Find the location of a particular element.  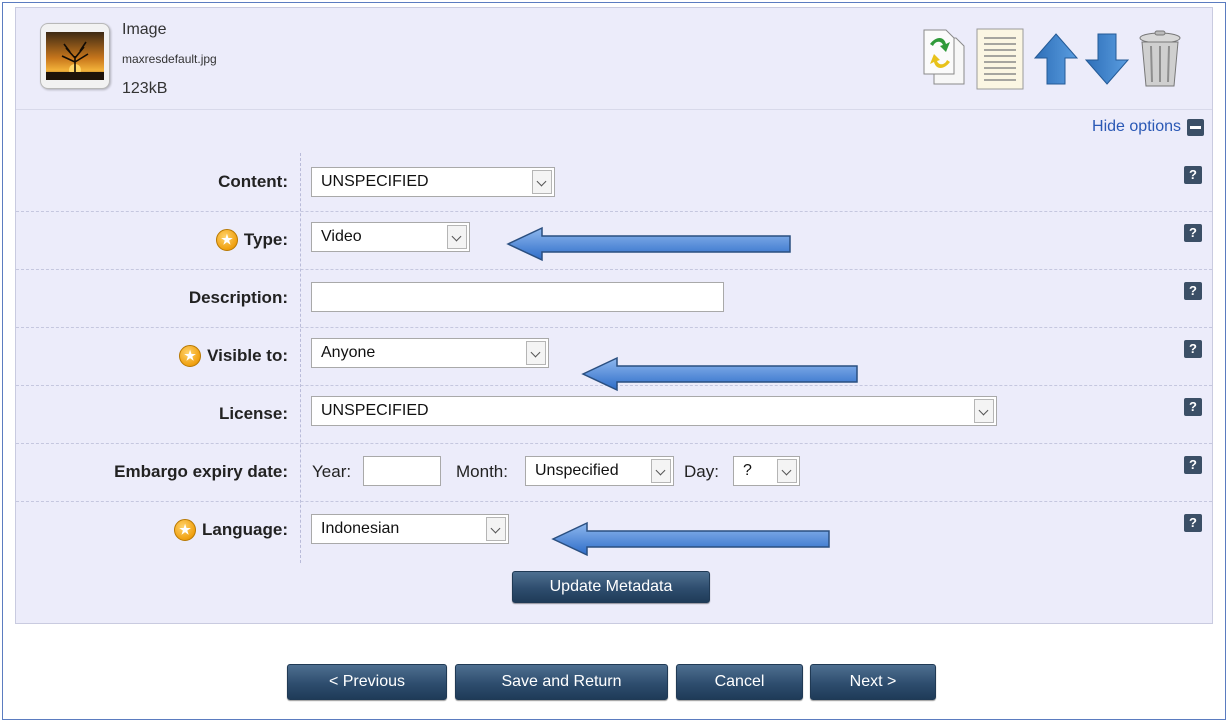

month-label: Month: is located at coordinates (482, 471).